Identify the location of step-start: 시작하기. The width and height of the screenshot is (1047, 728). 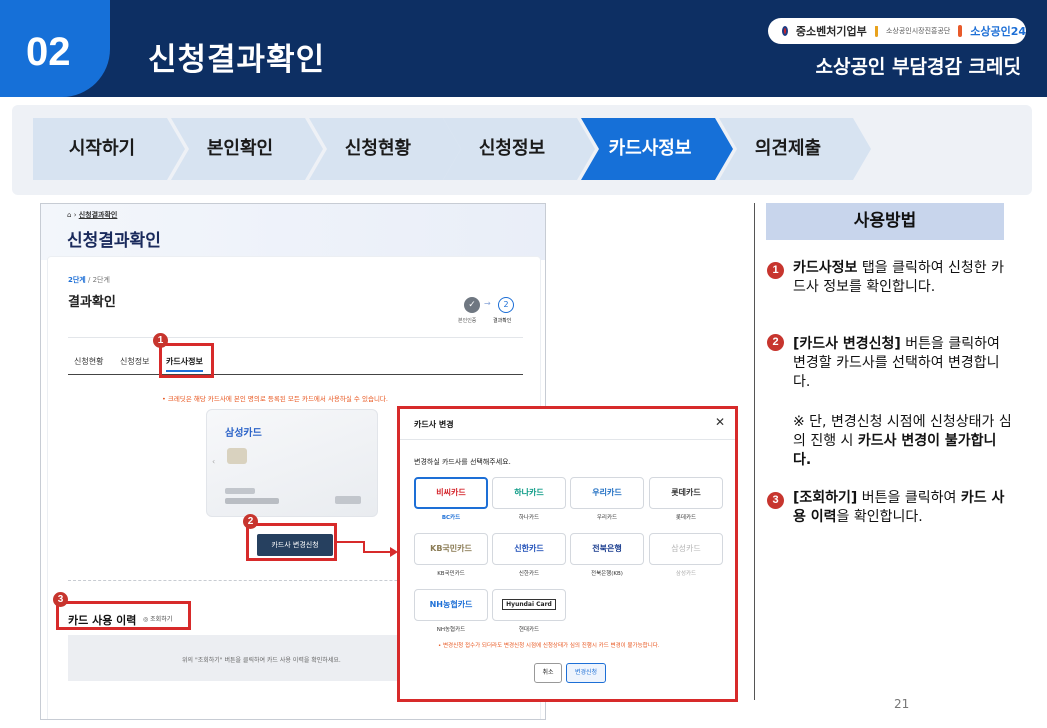
(109, 149).